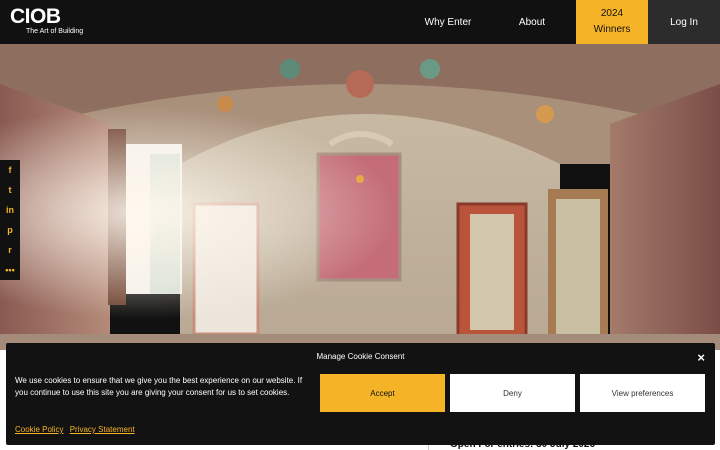  What do you see at coordinates (35, 16) in the screenshot?
I see `logo-wordmark: CIOB` at bounding box center [35, 16].